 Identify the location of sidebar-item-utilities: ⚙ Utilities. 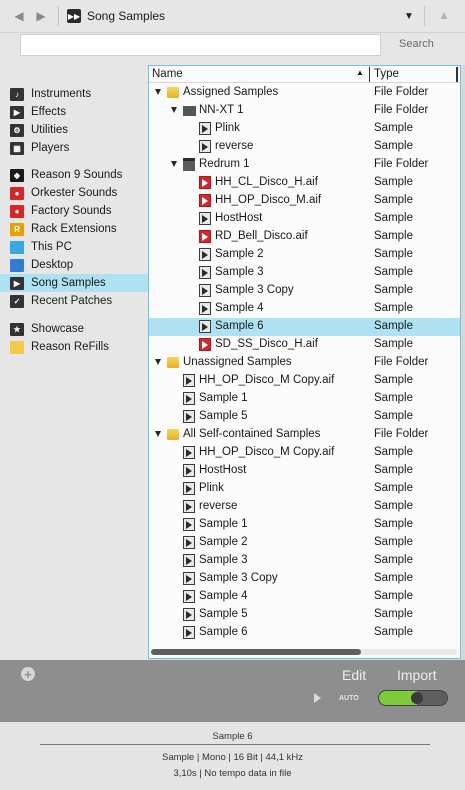
(79, 130).